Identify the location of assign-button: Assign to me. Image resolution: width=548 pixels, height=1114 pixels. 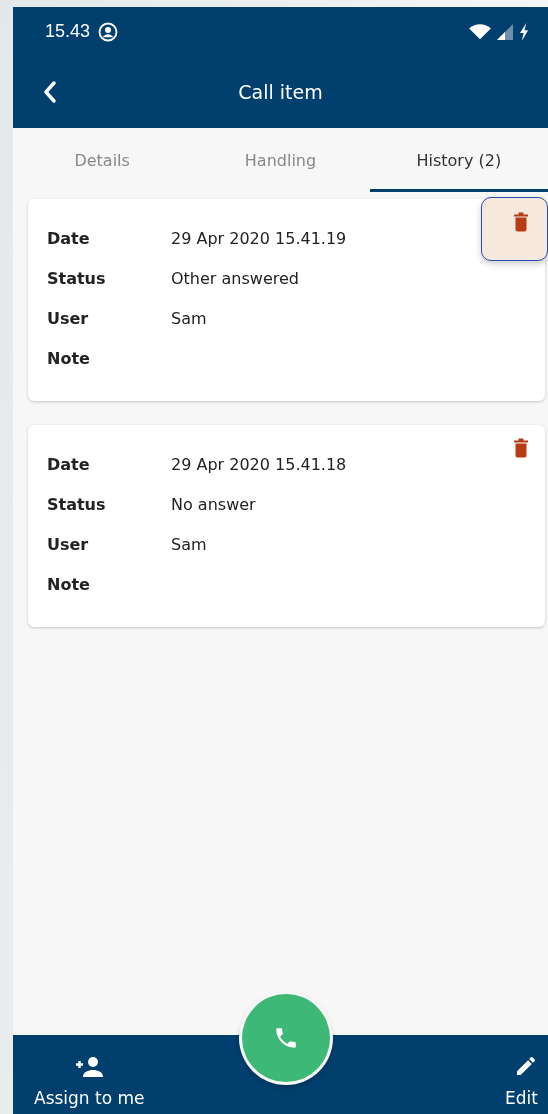
(89, 1082).